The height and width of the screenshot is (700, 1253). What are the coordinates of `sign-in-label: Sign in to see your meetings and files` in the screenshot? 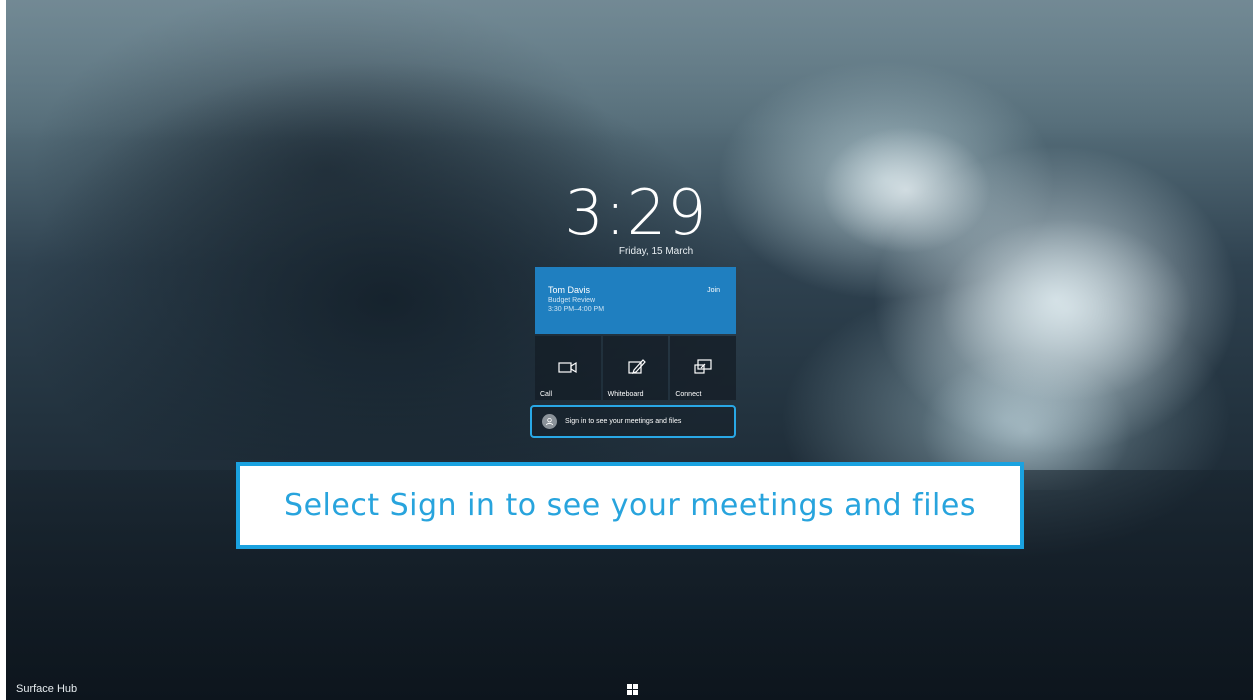 It's located at (623, 421).